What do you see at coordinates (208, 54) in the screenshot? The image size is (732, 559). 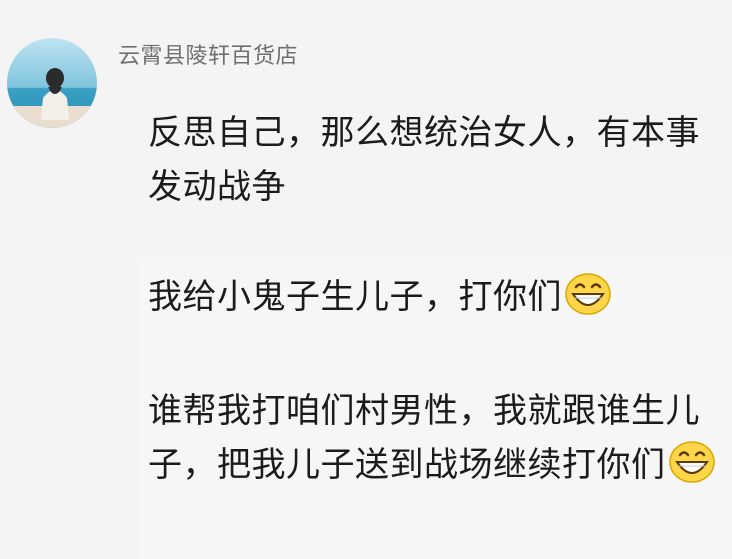 I see `username: 云霄县陵轩百货店` at bounding box center [208, 54].